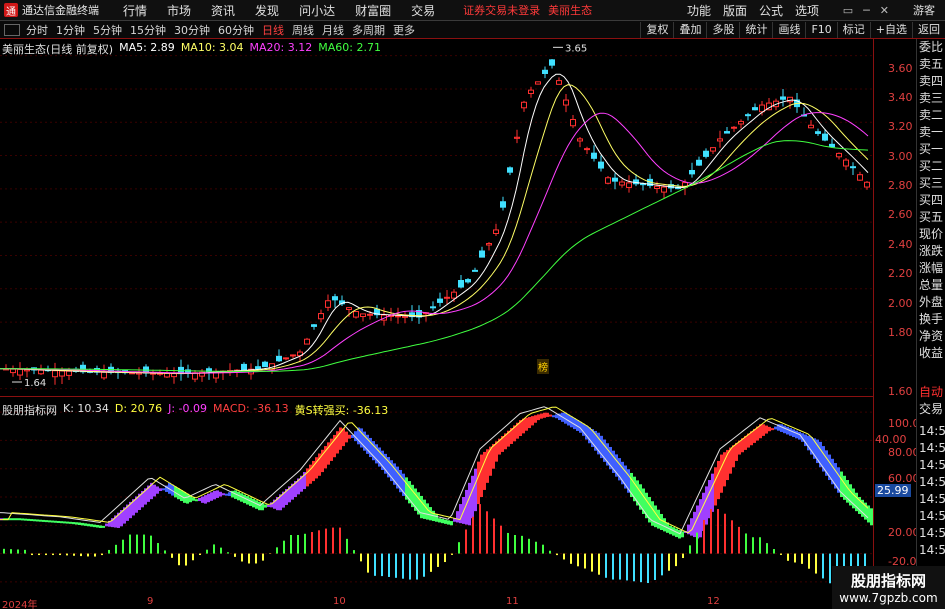 The width and height of the screenshot is (945, 609). What do you see at coordinates (267, 10) in the screenshot?
I see `menu-discover: 发现` at bounding box center [267, 10].